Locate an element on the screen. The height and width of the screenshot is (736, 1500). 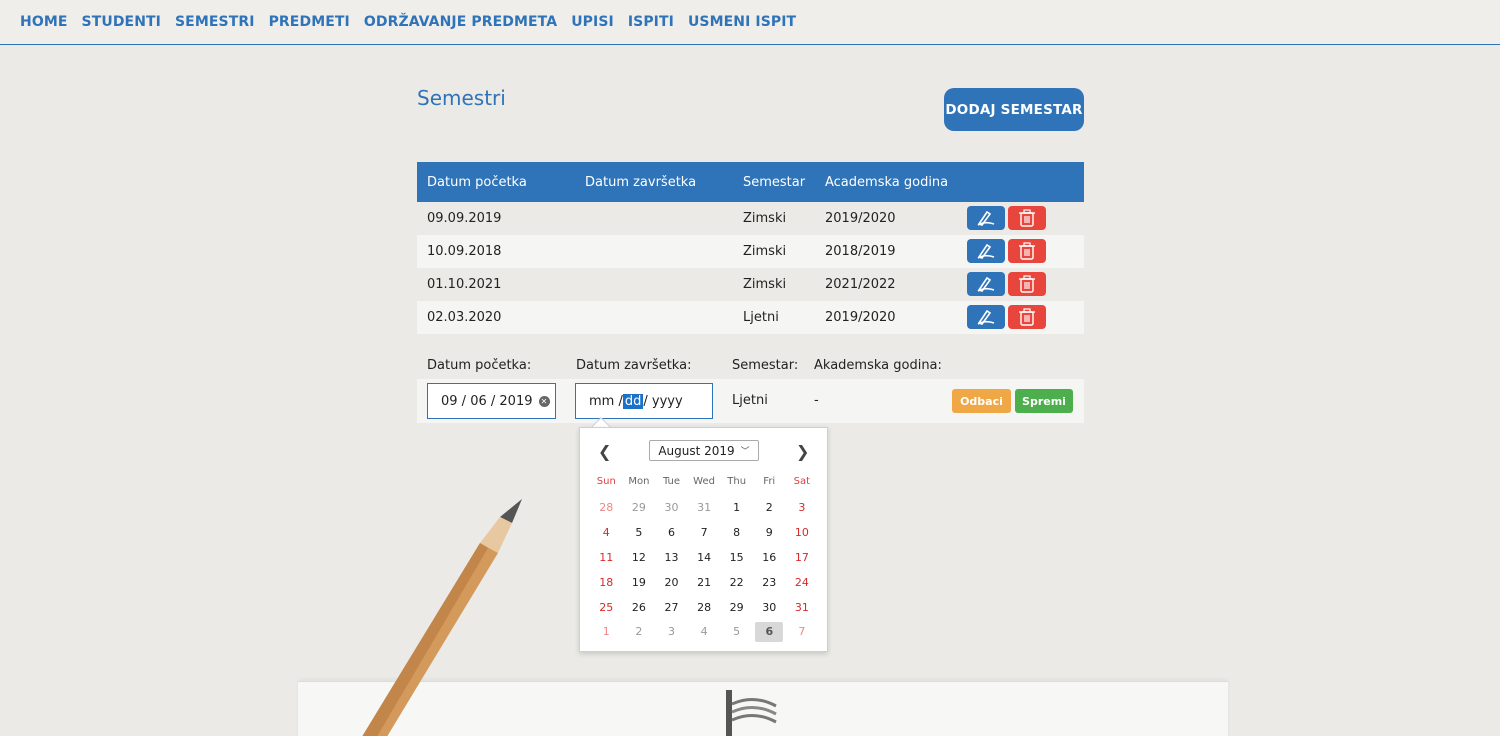
clear-date-icon: ✕ is located at coordinates (544, 401).